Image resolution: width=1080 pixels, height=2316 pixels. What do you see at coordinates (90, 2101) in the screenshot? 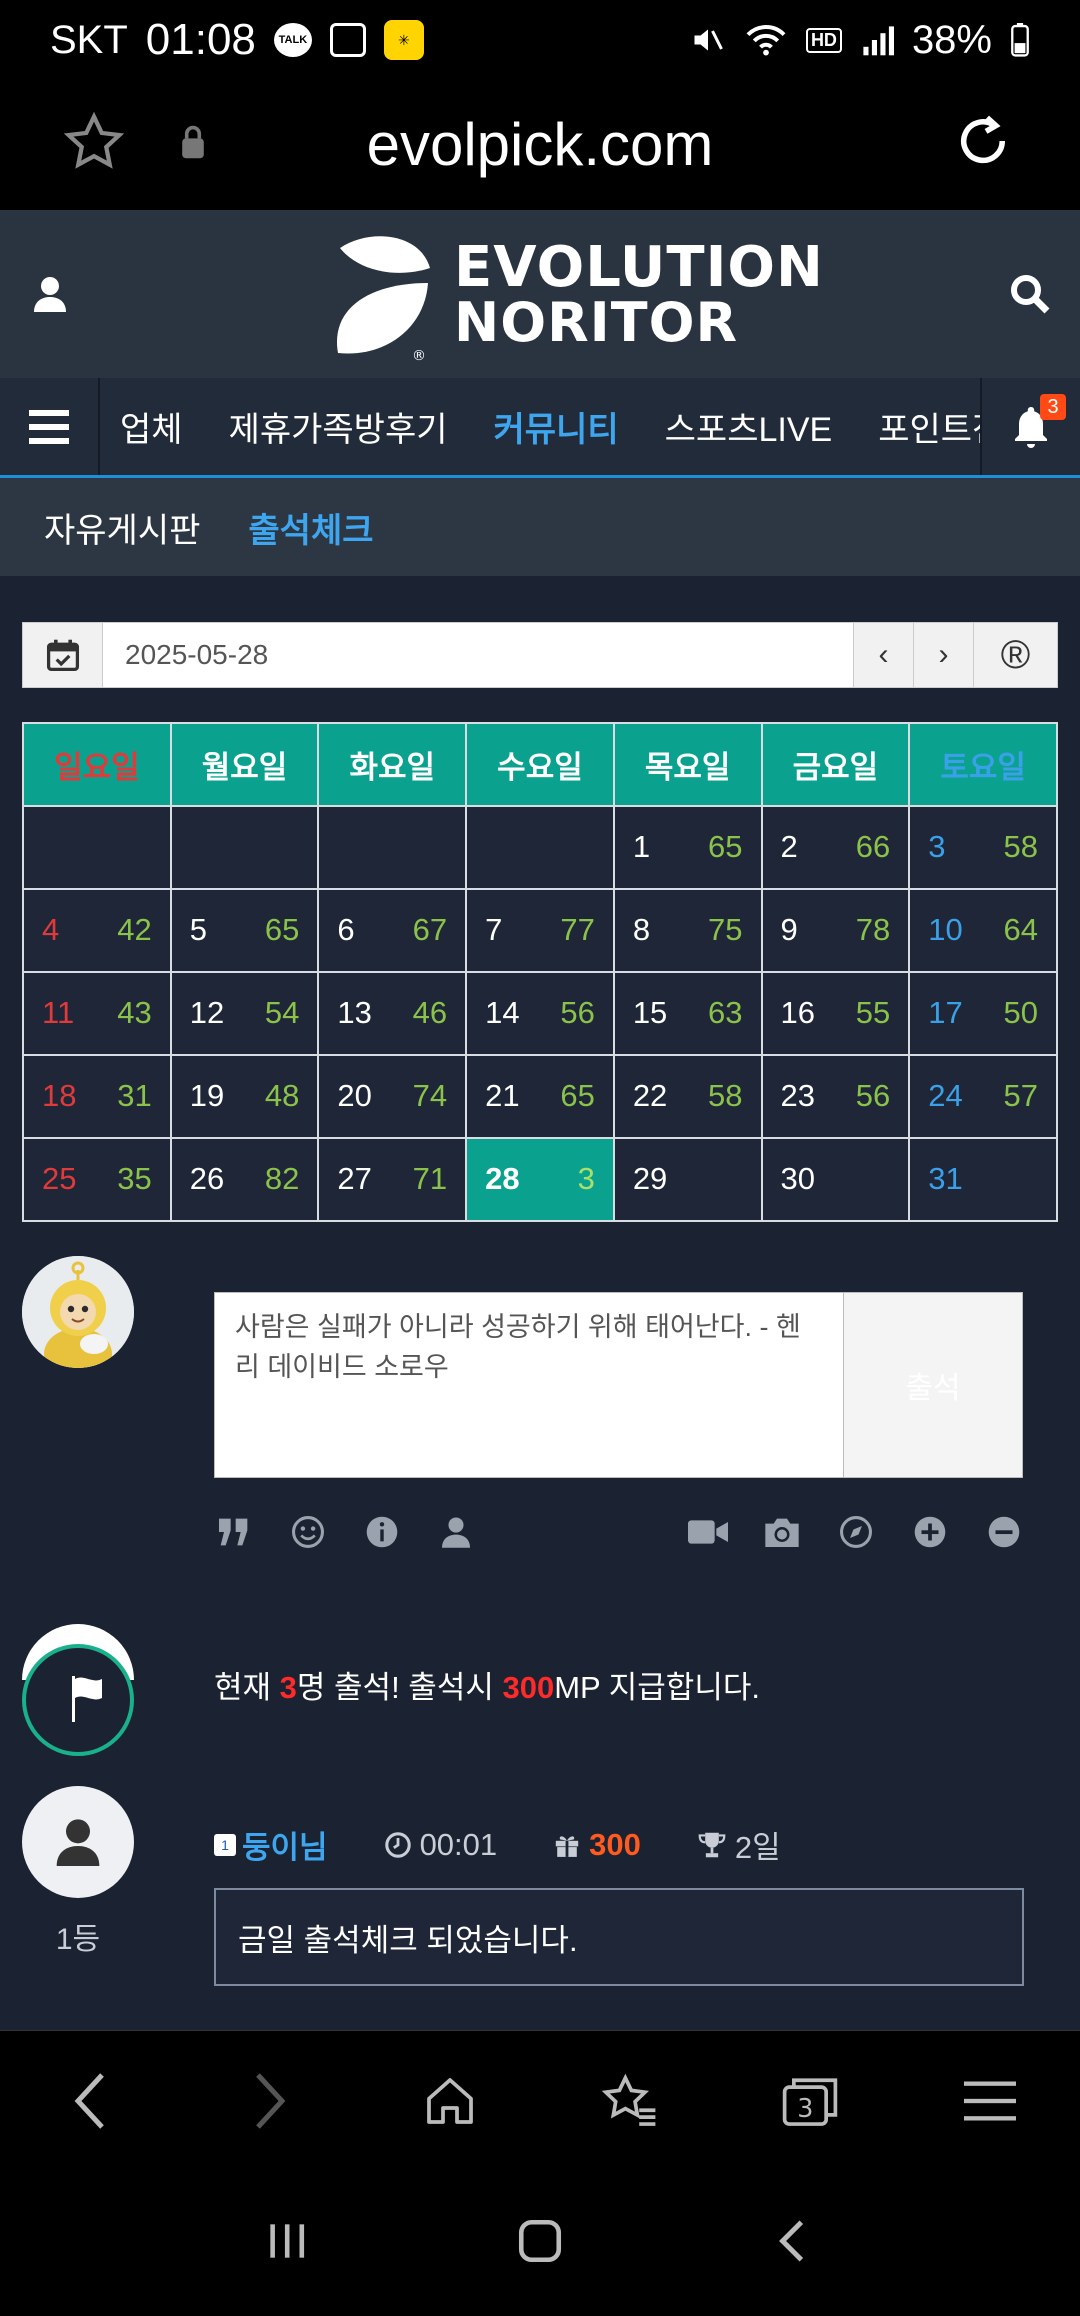
I see `back-icon` at bounding box center [90, 2101].